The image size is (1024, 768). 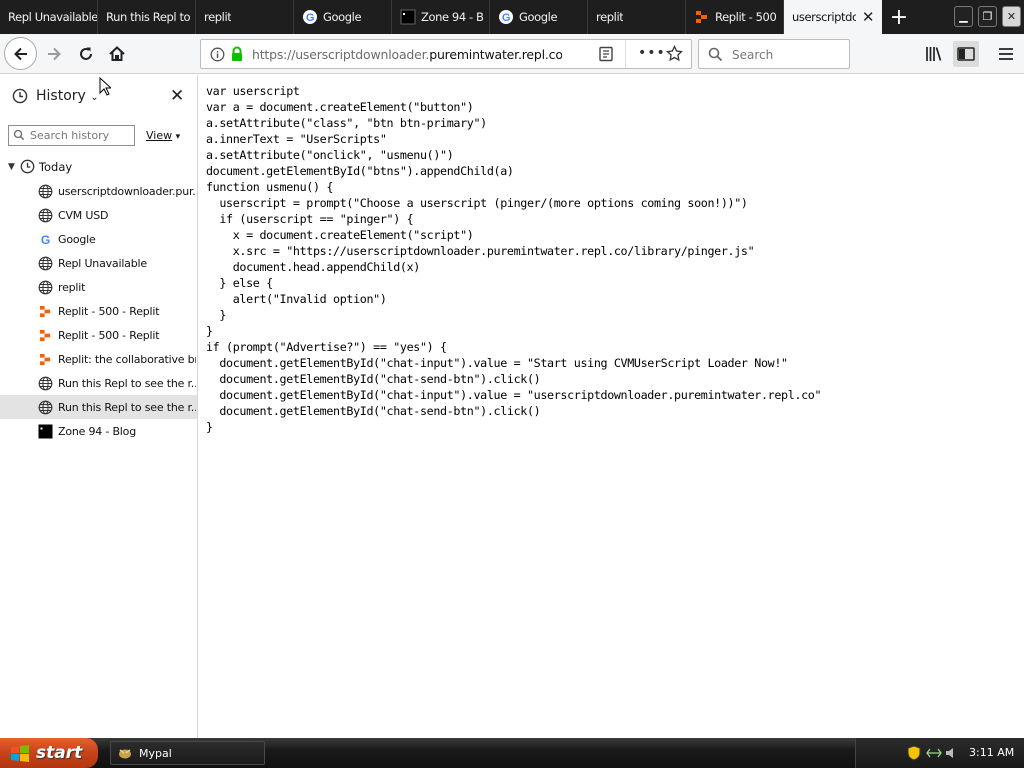 I want to click on volume-icon, so click(x=951, y=754).